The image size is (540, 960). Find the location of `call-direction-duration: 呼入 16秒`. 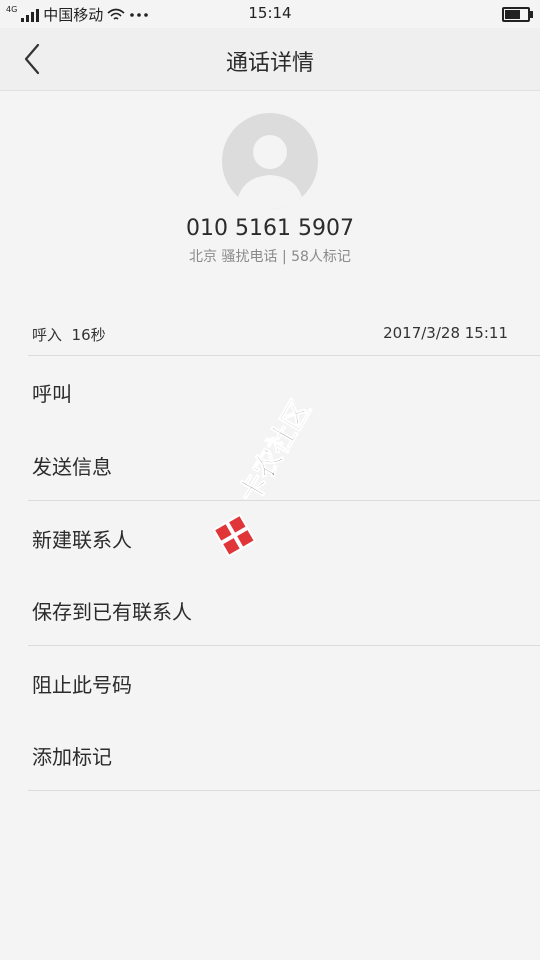

call-direction-duration: 呼入 16秒 is located at coordinates (69, 335).